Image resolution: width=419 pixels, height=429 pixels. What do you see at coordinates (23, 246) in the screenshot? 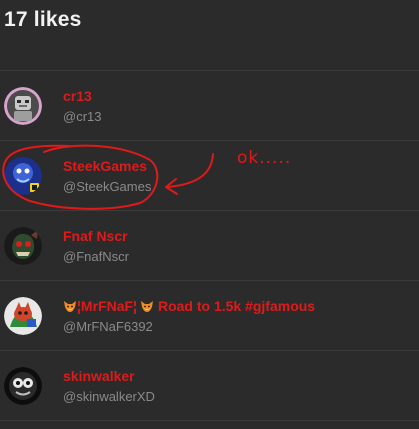
I see `animatronic-avatar-icon` at bounding box center [23, 246].